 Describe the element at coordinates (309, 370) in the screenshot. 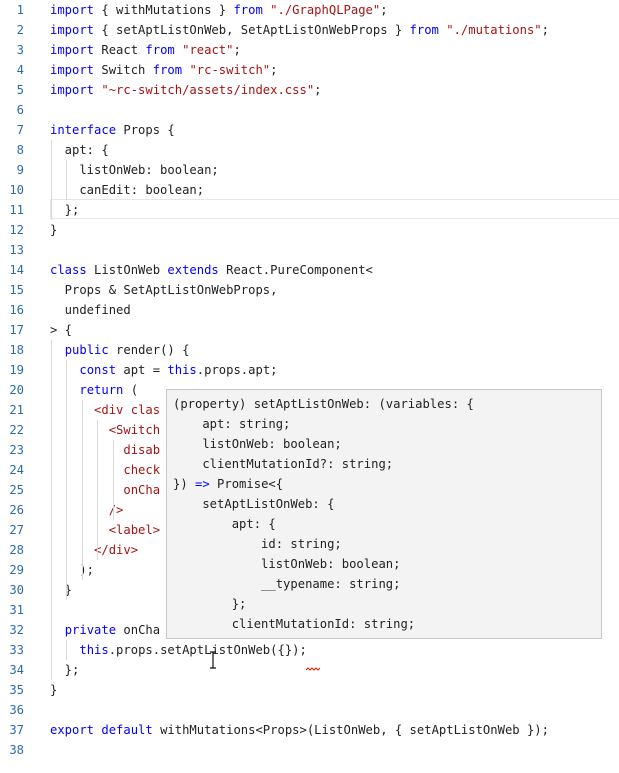

I see `code-line: 19 const apt = this.props.apt;` at that location.